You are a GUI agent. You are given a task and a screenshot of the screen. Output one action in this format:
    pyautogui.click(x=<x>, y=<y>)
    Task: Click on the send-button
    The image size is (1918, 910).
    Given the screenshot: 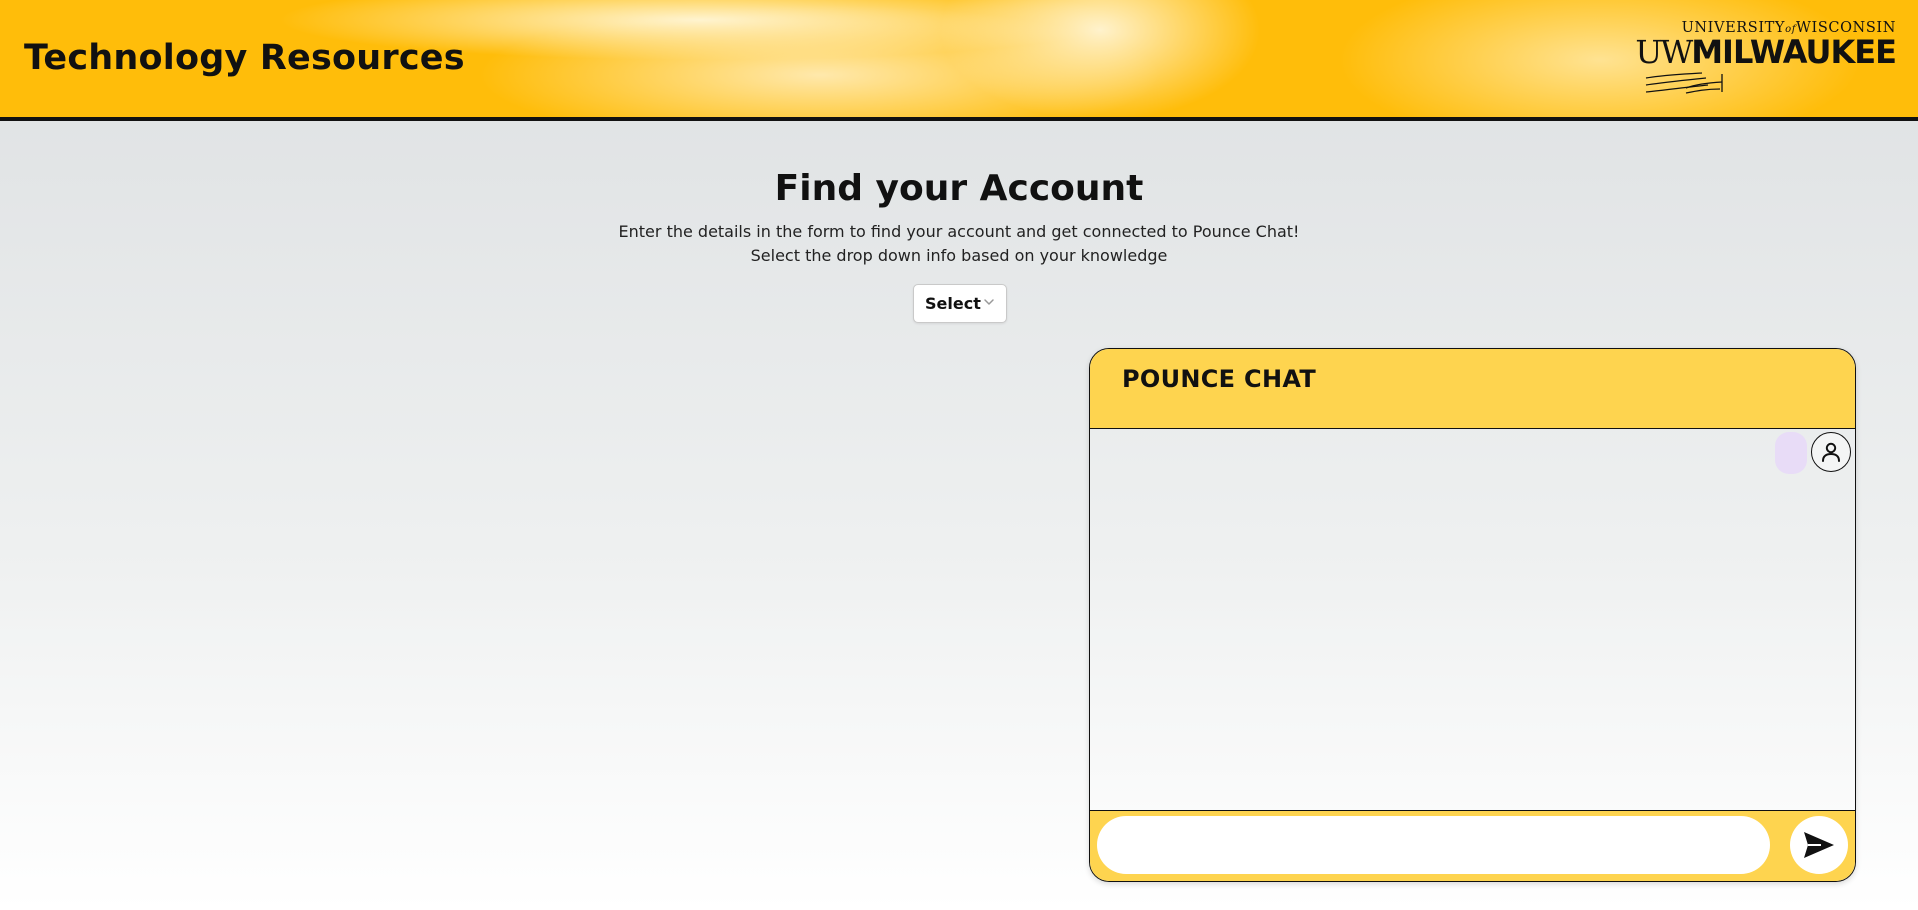 What is the action you would take?
    pyautogui.click(x=1819, y=845)
    